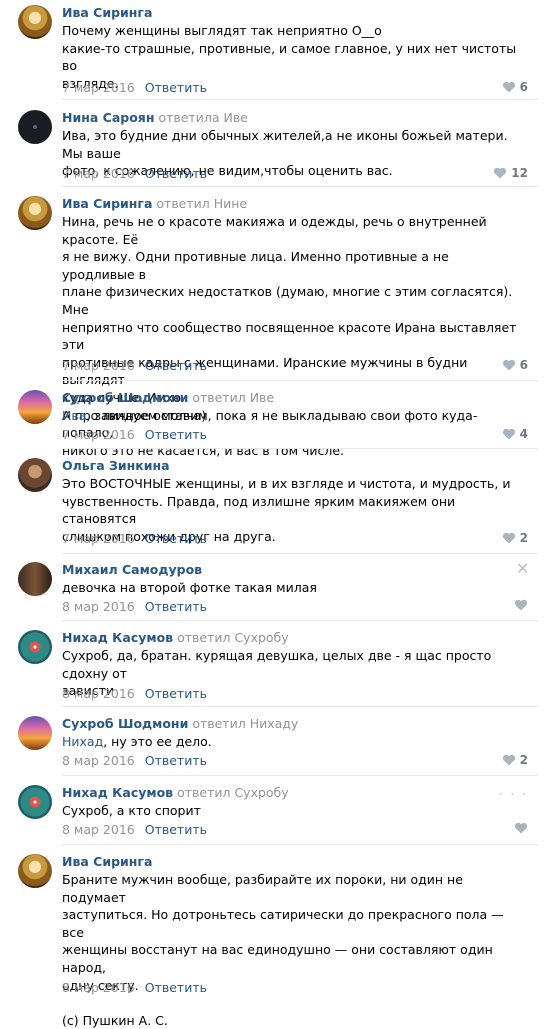 The image size is (544, 1029). What do you see at coordinates (519, 173) in the screenshot?
I see `like-count: 12` at bounding box center [519, 173].